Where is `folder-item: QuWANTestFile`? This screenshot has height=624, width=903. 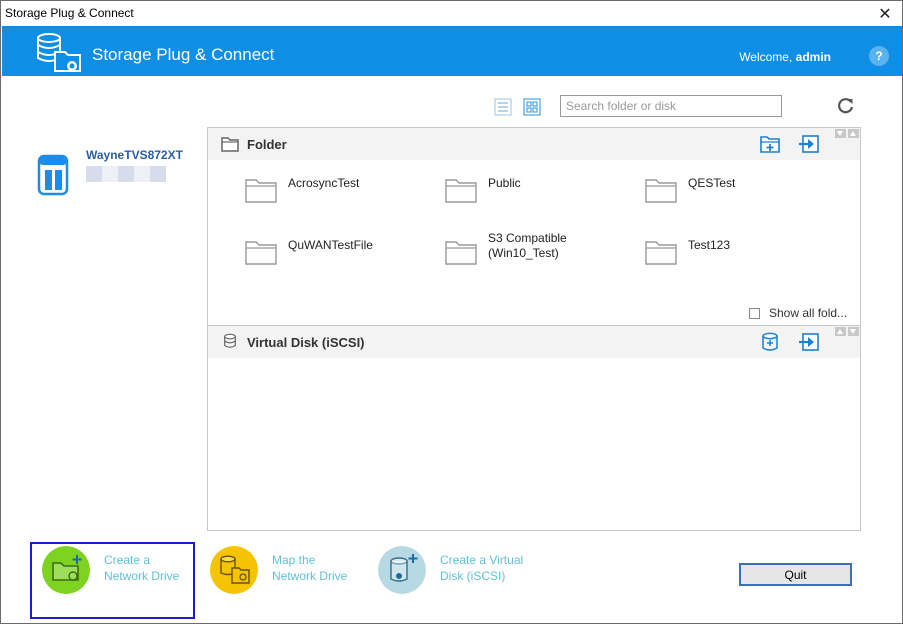 folder-item: QuWANTestFile is located at coordinates (340, 258).